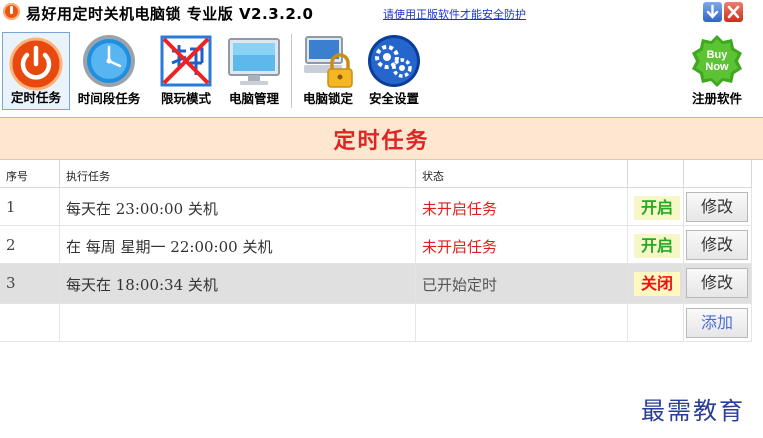 Image resolution: width=763 pixels, height=438 pixels. I want to click on no-play-icon, so click(186, 61).